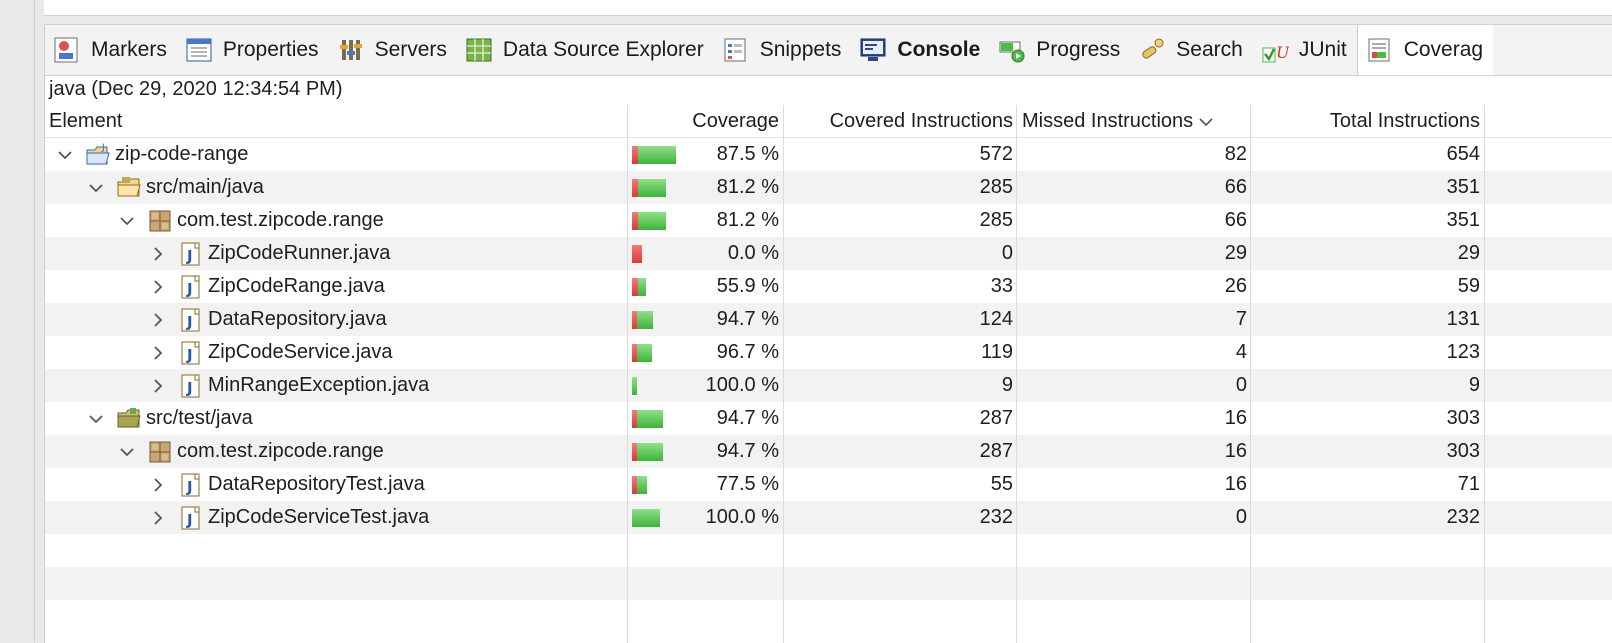  I want to click on total-instructions-cell: 654, so click(1463, 154).